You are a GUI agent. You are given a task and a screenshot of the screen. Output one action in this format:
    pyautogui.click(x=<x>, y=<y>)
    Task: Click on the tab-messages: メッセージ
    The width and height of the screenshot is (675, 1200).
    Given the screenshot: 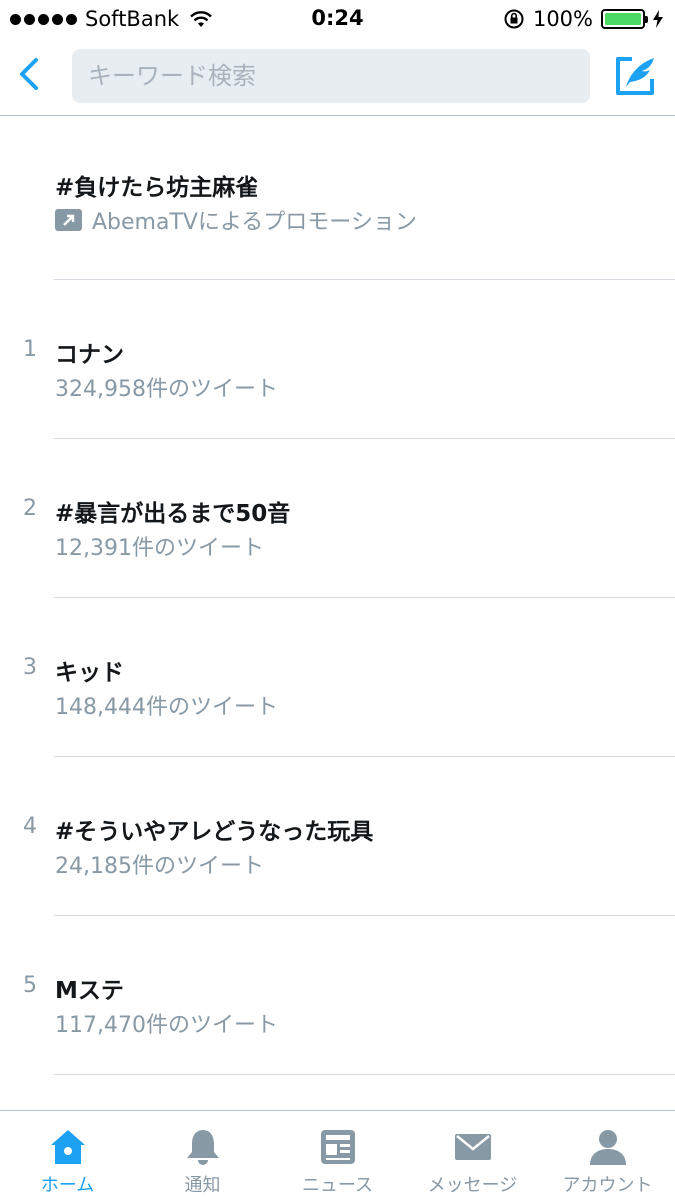 What is the action you would take?
    pyautogui.click(x=472, y=1155)
    